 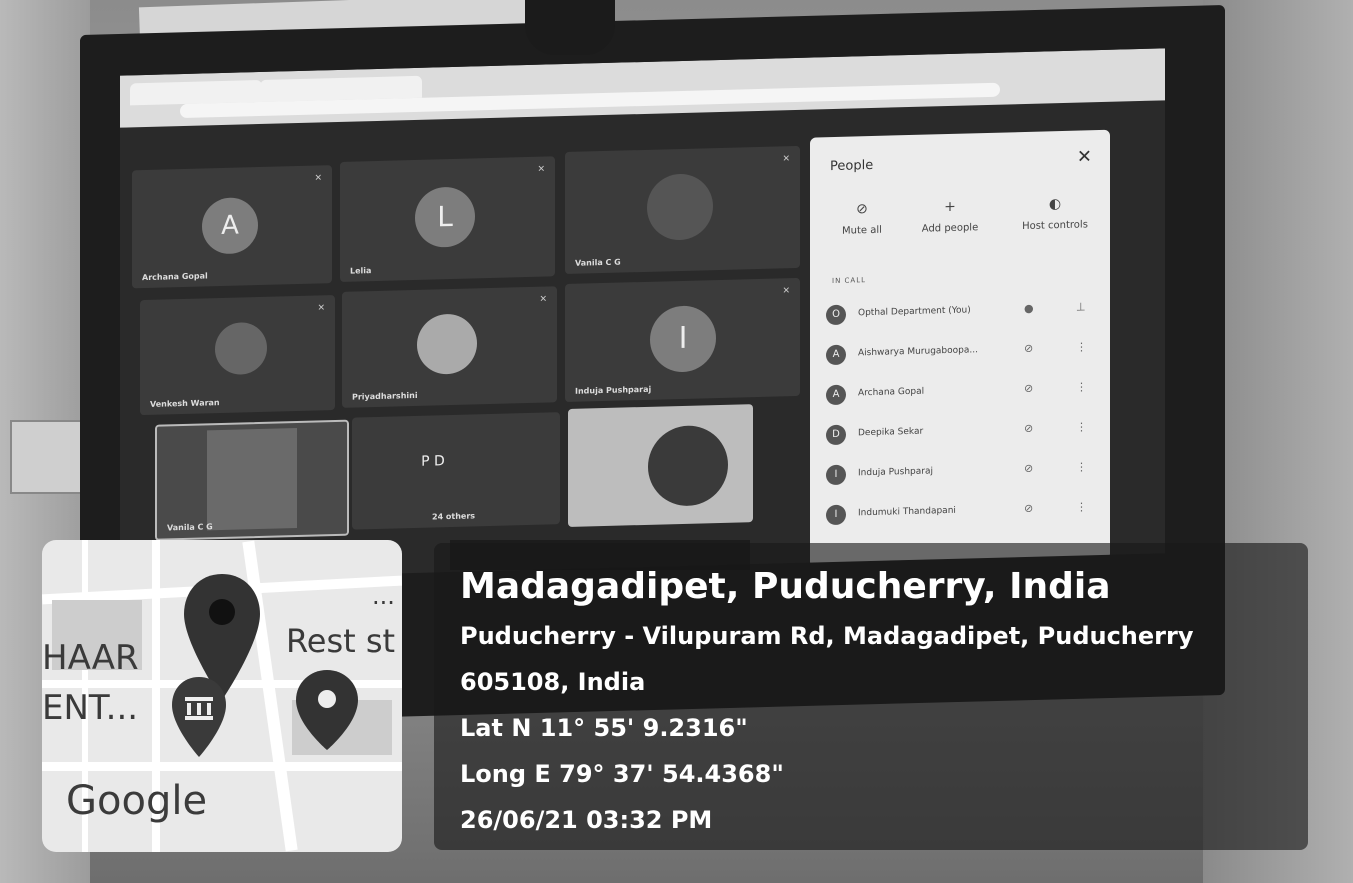 What do you see at coordinates (914, 312) in the screenshot?
I see `participant-name: Opthal Department (You)` at bounding box center [914, 312].